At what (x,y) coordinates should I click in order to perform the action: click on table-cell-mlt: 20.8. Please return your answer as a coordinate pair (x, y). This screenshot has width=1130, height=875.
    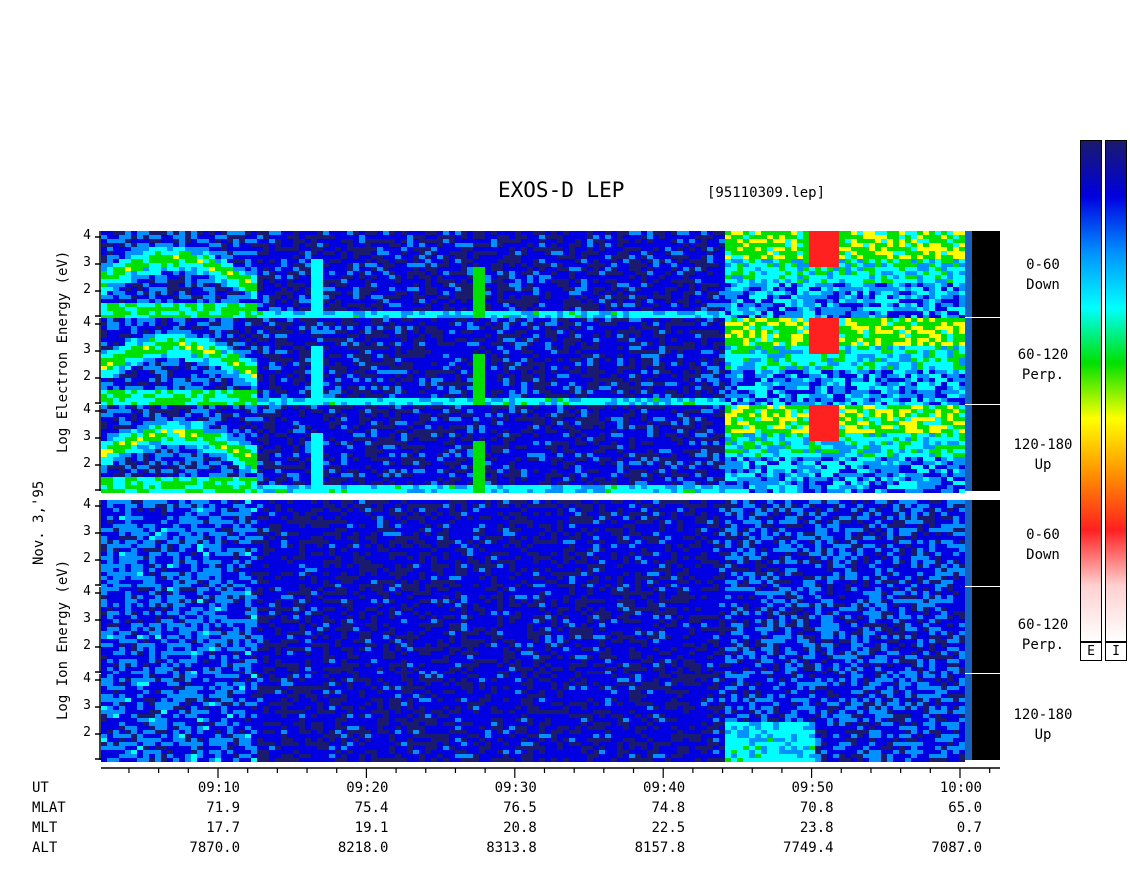
    Looking at the image, I should click on (520, 828).